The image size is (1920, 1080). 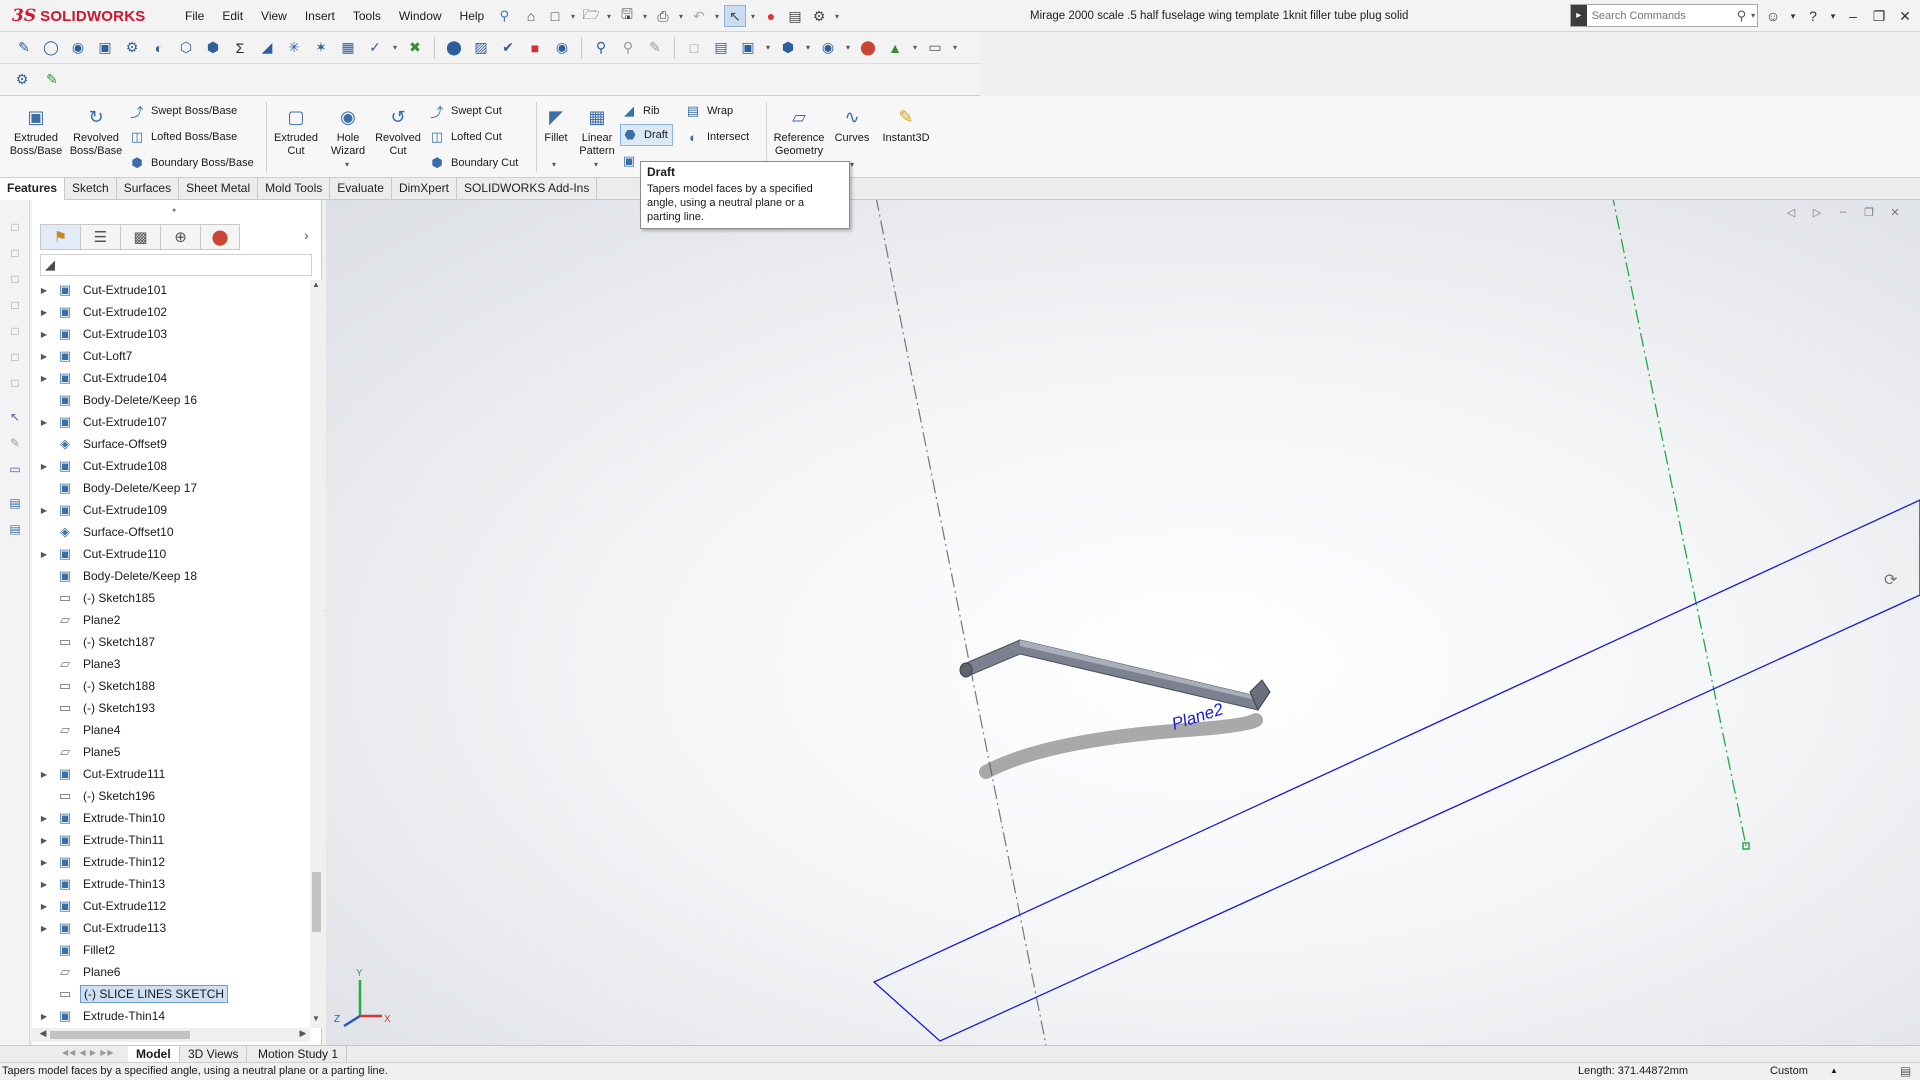 What do you see at coordinates (170, 422) in the screenshot?
I see `tree-item: ▶ ▣ Cut-Extrude107` at bounding box center [170, 422].